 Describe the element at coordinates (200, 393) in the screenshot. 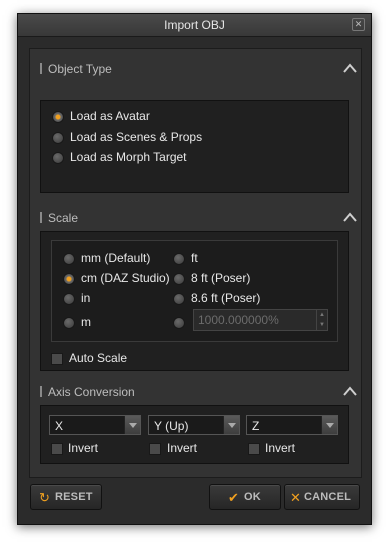

I see `axis-conversion-header: Axis Conversion` at that location.